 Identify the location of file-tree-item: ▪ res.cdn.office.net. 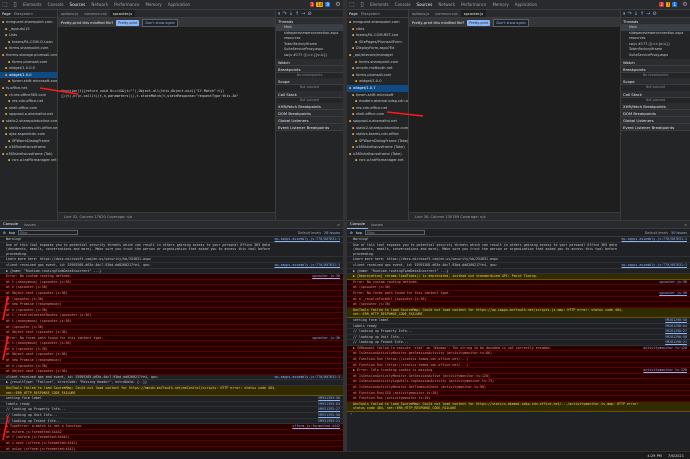
(28, 101).